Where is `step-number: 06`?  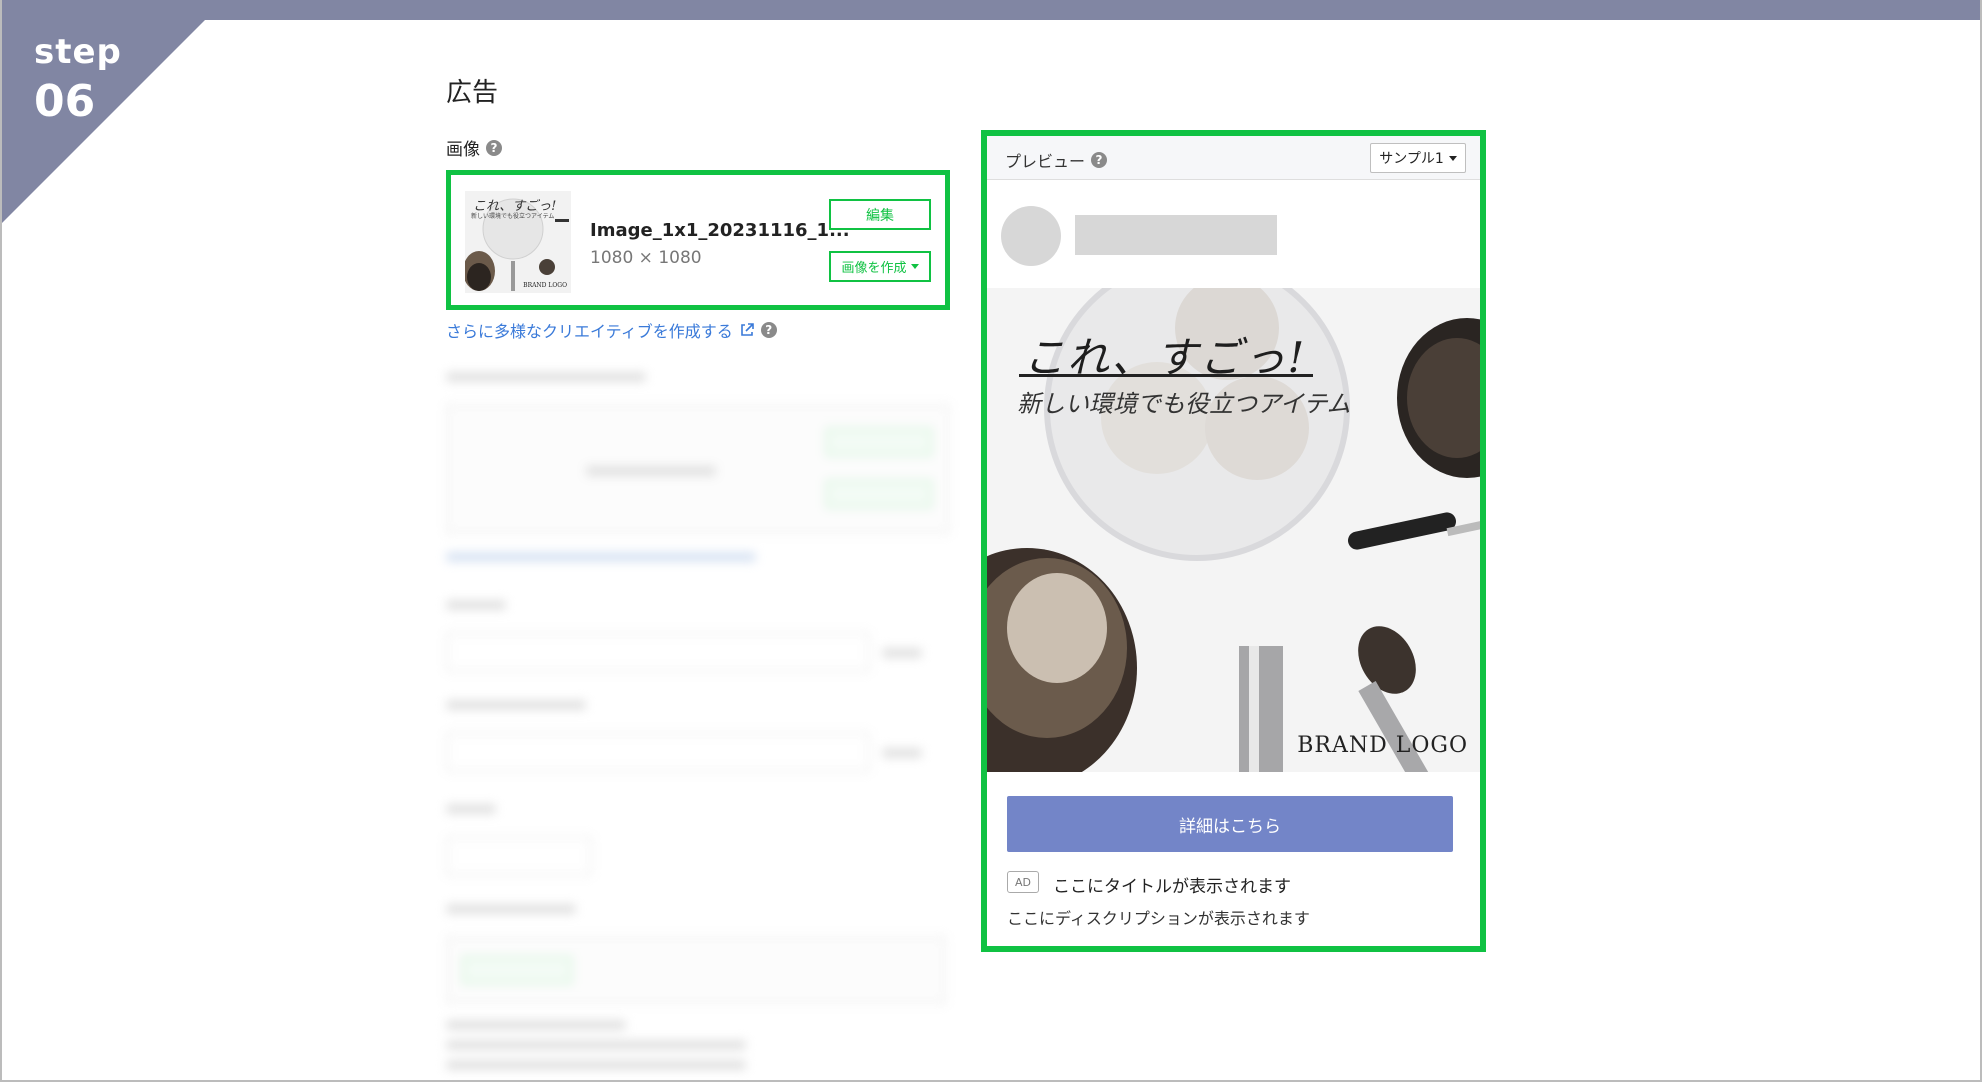
step-number: 06 is located at coordinates (65, 101).